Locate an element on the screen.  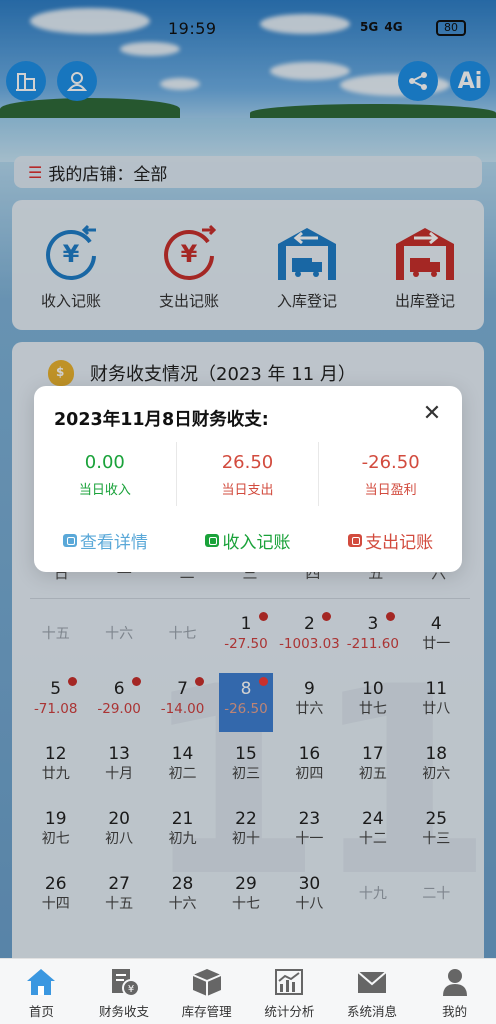
add-income-label: 收入记账 is located at coordinates (256, 543).